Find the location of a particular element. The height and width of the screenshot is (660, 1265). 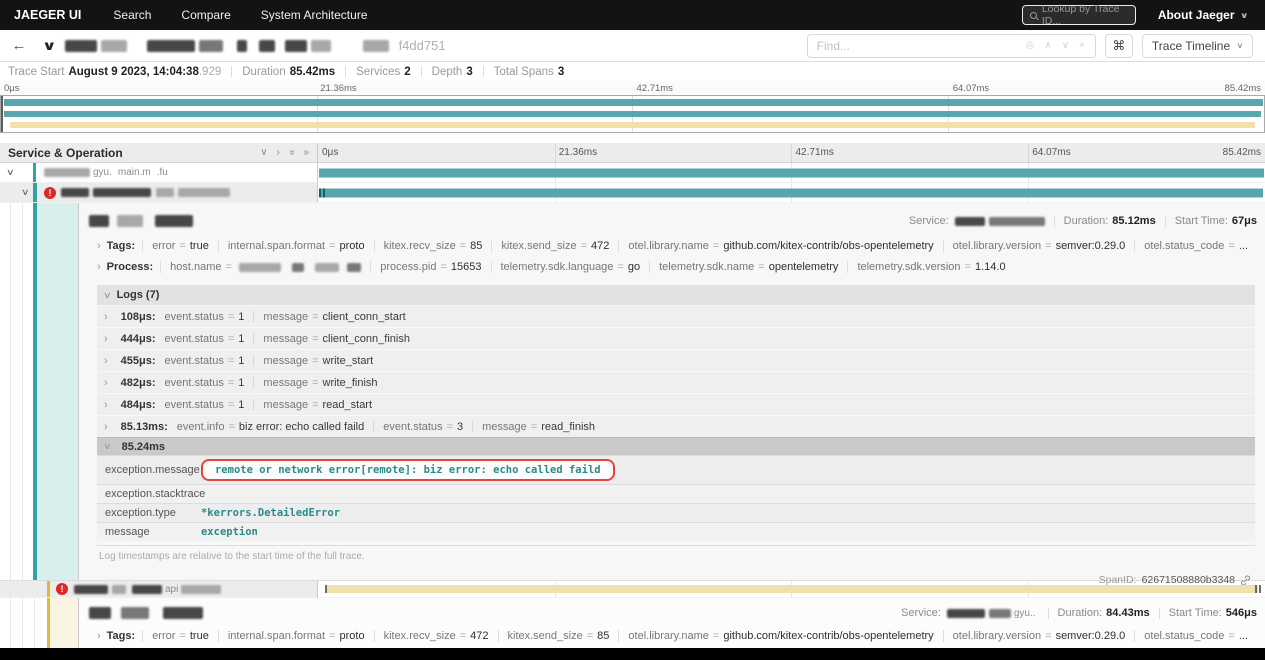

tag-pill: kitex.recv_size = 85 is located at coordinates (432, 246).